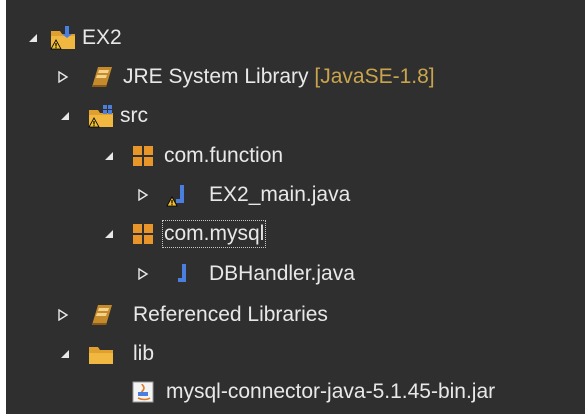 This screenshot has height=414, width=585. What do you see at coordinates (295, 354) in the screenshot?
I see `tree-item-lib: lib` at bounding box center [295, 354].